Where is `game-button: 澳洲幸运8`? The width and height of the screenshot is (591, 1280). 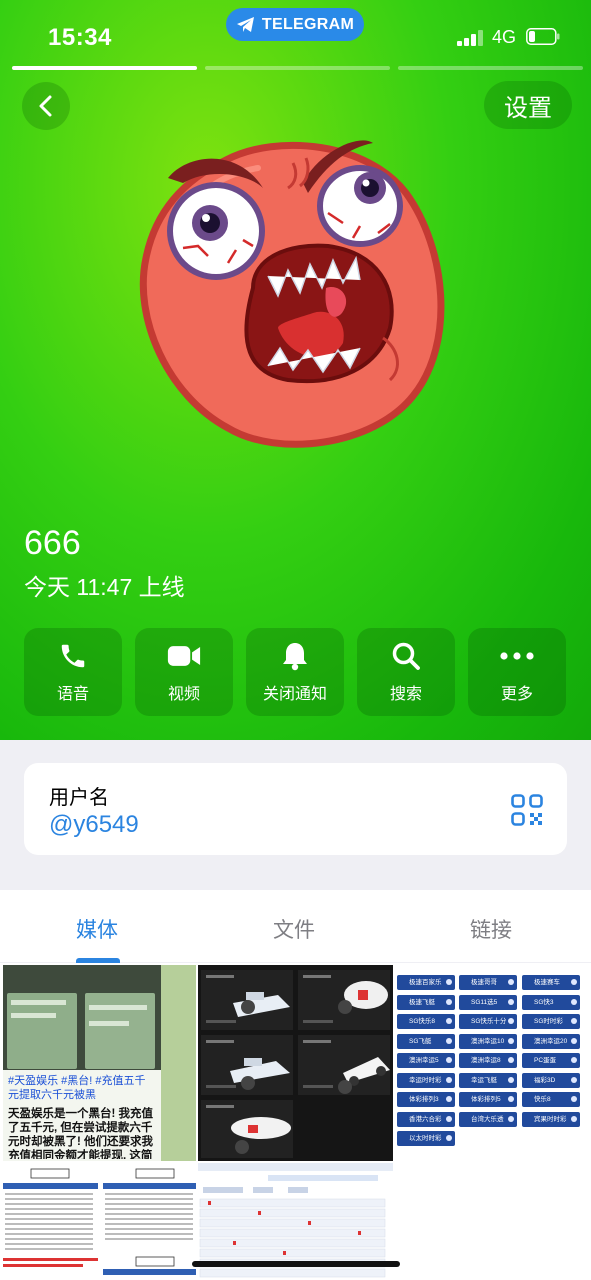
game-button: 澳洲幸运8 is located at coordinates (488, 1060).